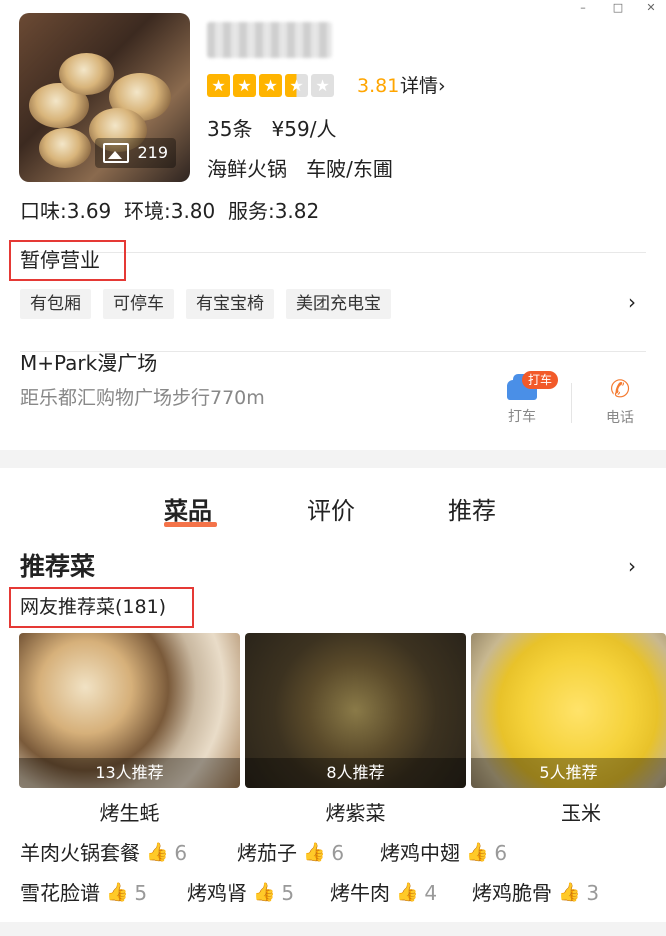 The height and width of the screenshot is (936, 666). Describe the element at coordinates (419, 86) in the screenshot. I see `detail-link-label: 详情` at that location.